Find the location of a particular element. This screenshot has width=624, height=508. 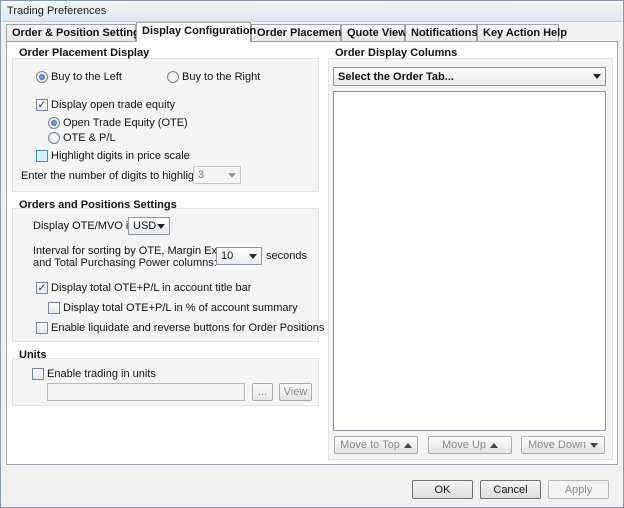

arrow-up-icon is located at coordinates (494, 445).